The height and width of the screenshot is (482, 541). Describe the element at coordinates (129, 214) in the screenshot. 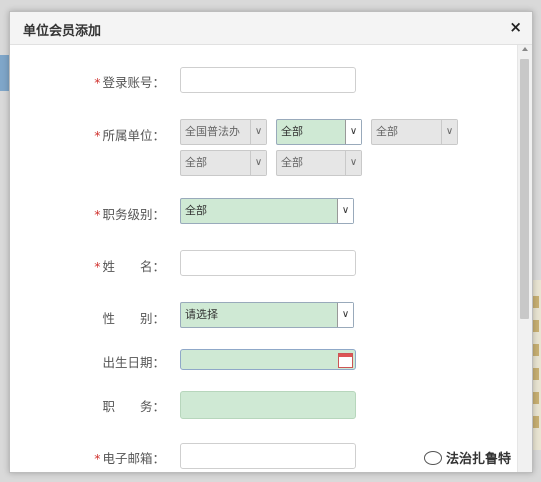

I see `level-label: * 职务级别：` at that location.